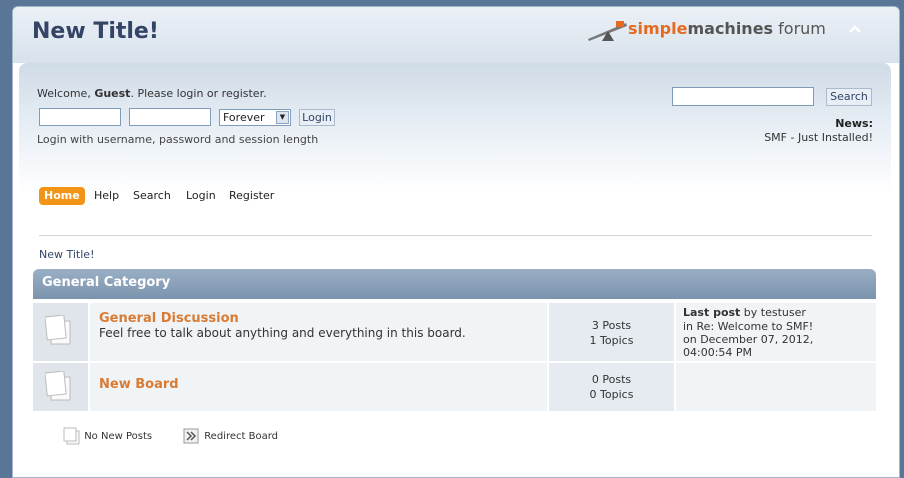 This screenshot has height=478, width=904. Describe the element at coordinates (169, 318) in the screenshot. I see `board-name: General Discussion` at that location.